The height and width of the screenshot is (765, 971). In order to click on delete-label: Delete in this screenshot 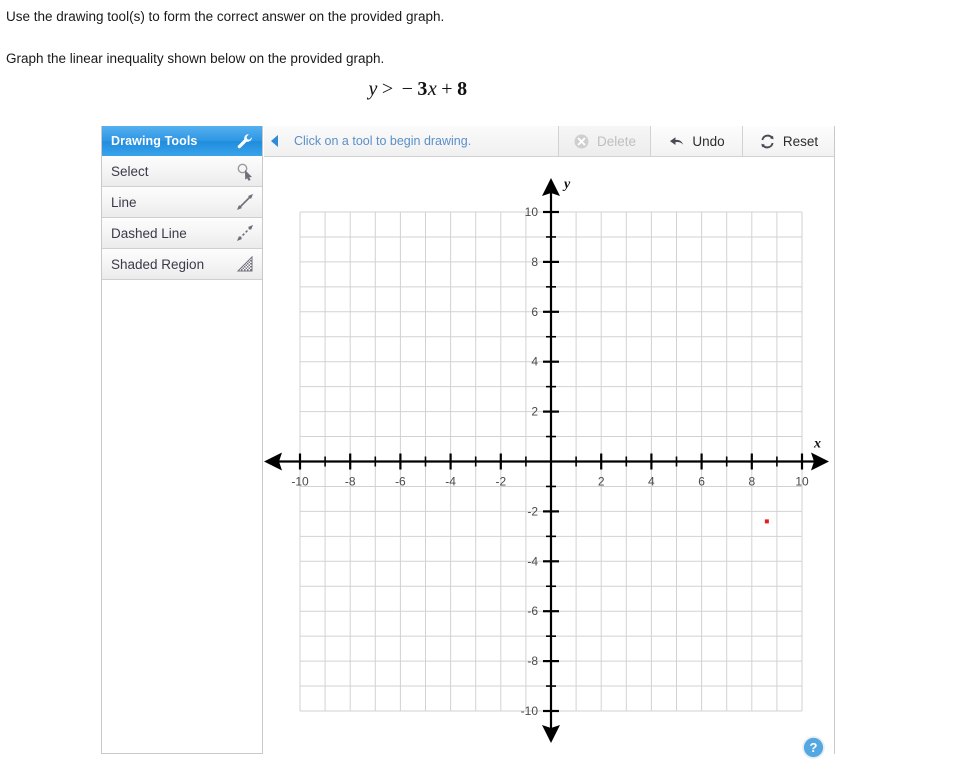, I will do `click(616, 141)`.